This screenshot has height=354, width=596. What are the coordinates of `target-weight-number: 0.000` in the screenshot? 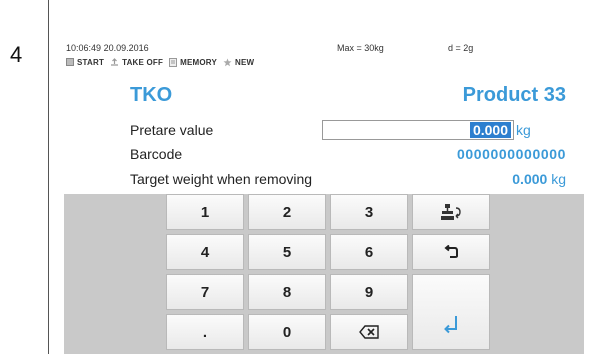 It's located at (530, 179).